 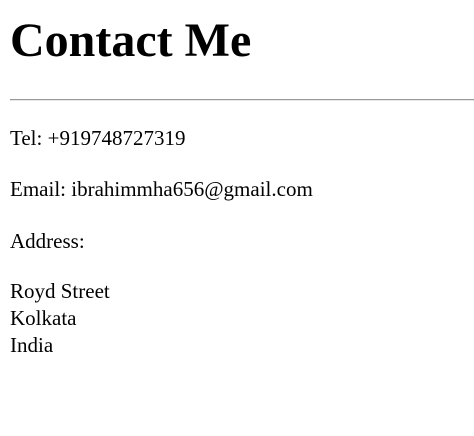 I want to click on address-street: Royd Street, so click(x=60, y=291).